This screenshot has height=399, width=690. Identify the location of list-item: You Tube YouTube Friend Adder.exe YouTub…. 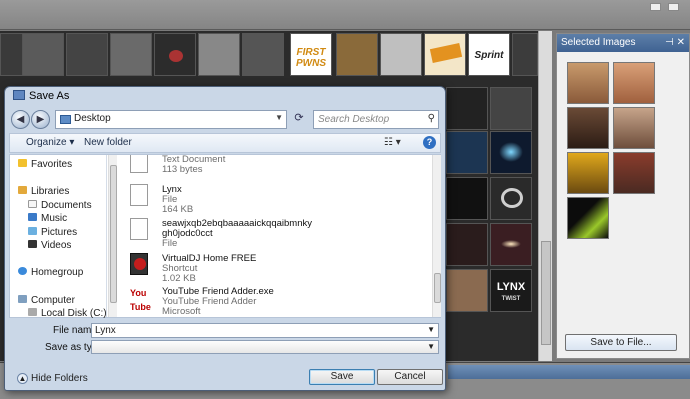
(280, 301).